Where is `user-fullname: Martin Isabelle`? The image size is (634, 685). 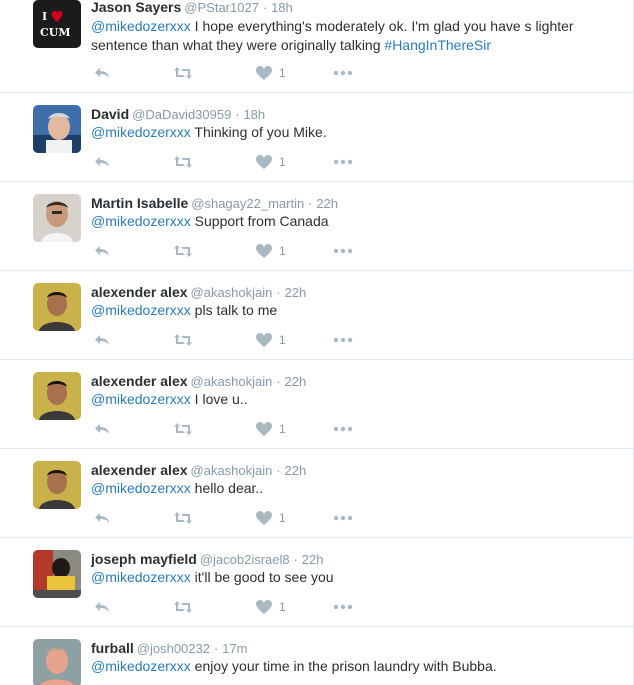 user-fullname: Martin Isabelle is located at coordinates (139, 203).